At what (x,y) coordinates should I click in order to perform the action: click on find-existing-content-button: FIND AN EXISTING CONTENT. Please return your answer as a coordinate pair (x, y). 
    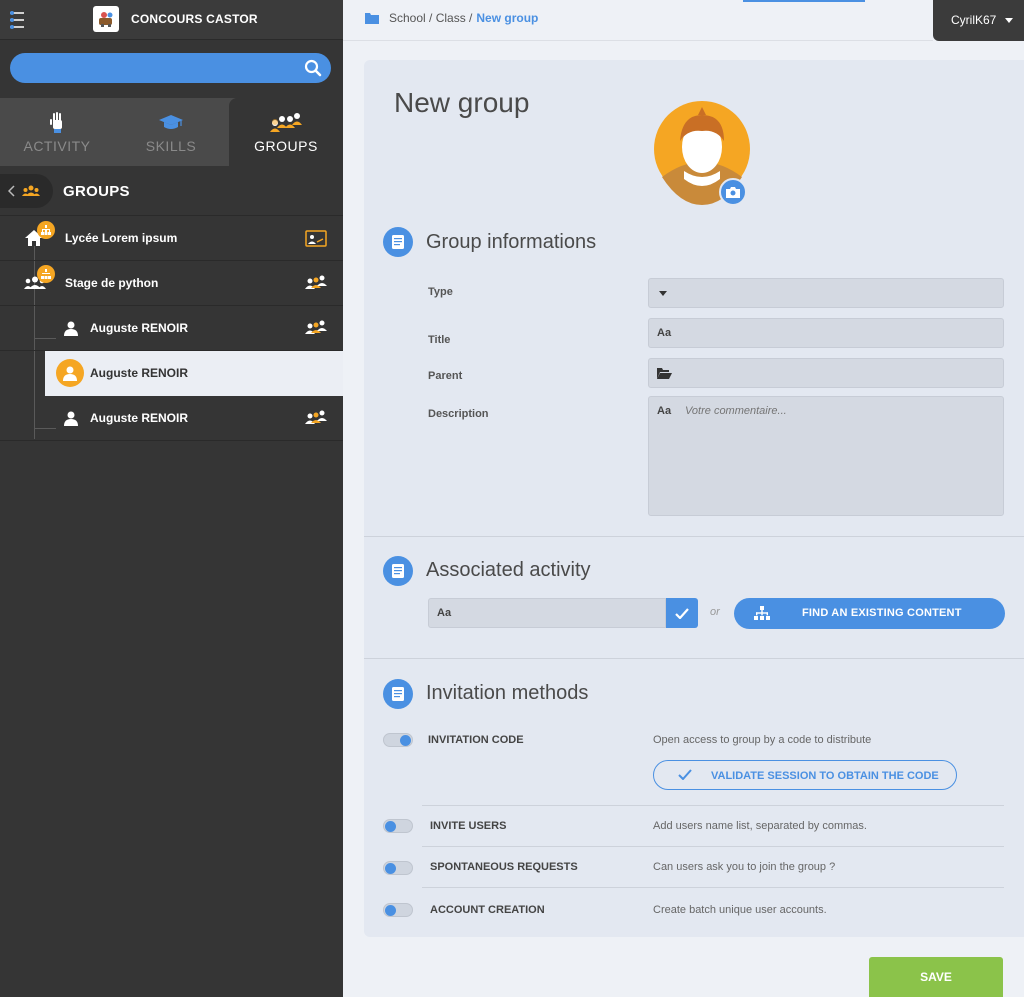
    Looking at the image, I should click on (869, 613).